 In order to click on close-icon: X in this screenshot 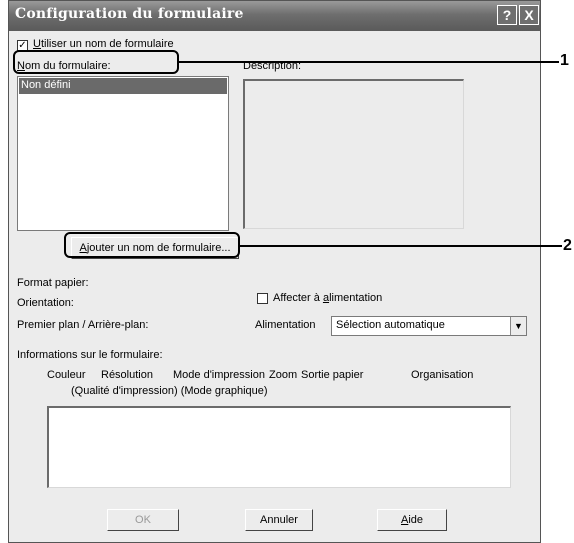, I will do `click(529, 15)`.